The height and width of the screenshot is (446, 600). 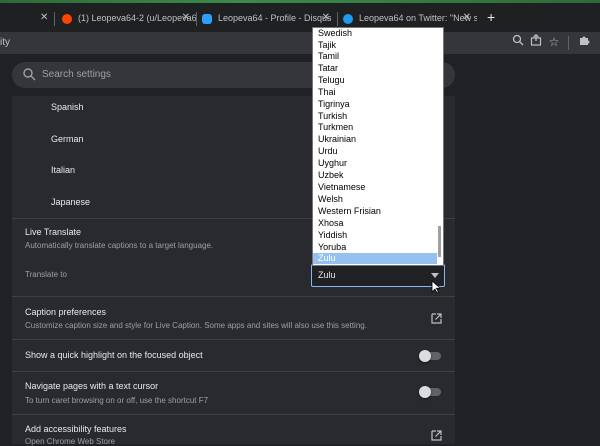 I want to click on zoom-icon, so click(x=518, y=42).